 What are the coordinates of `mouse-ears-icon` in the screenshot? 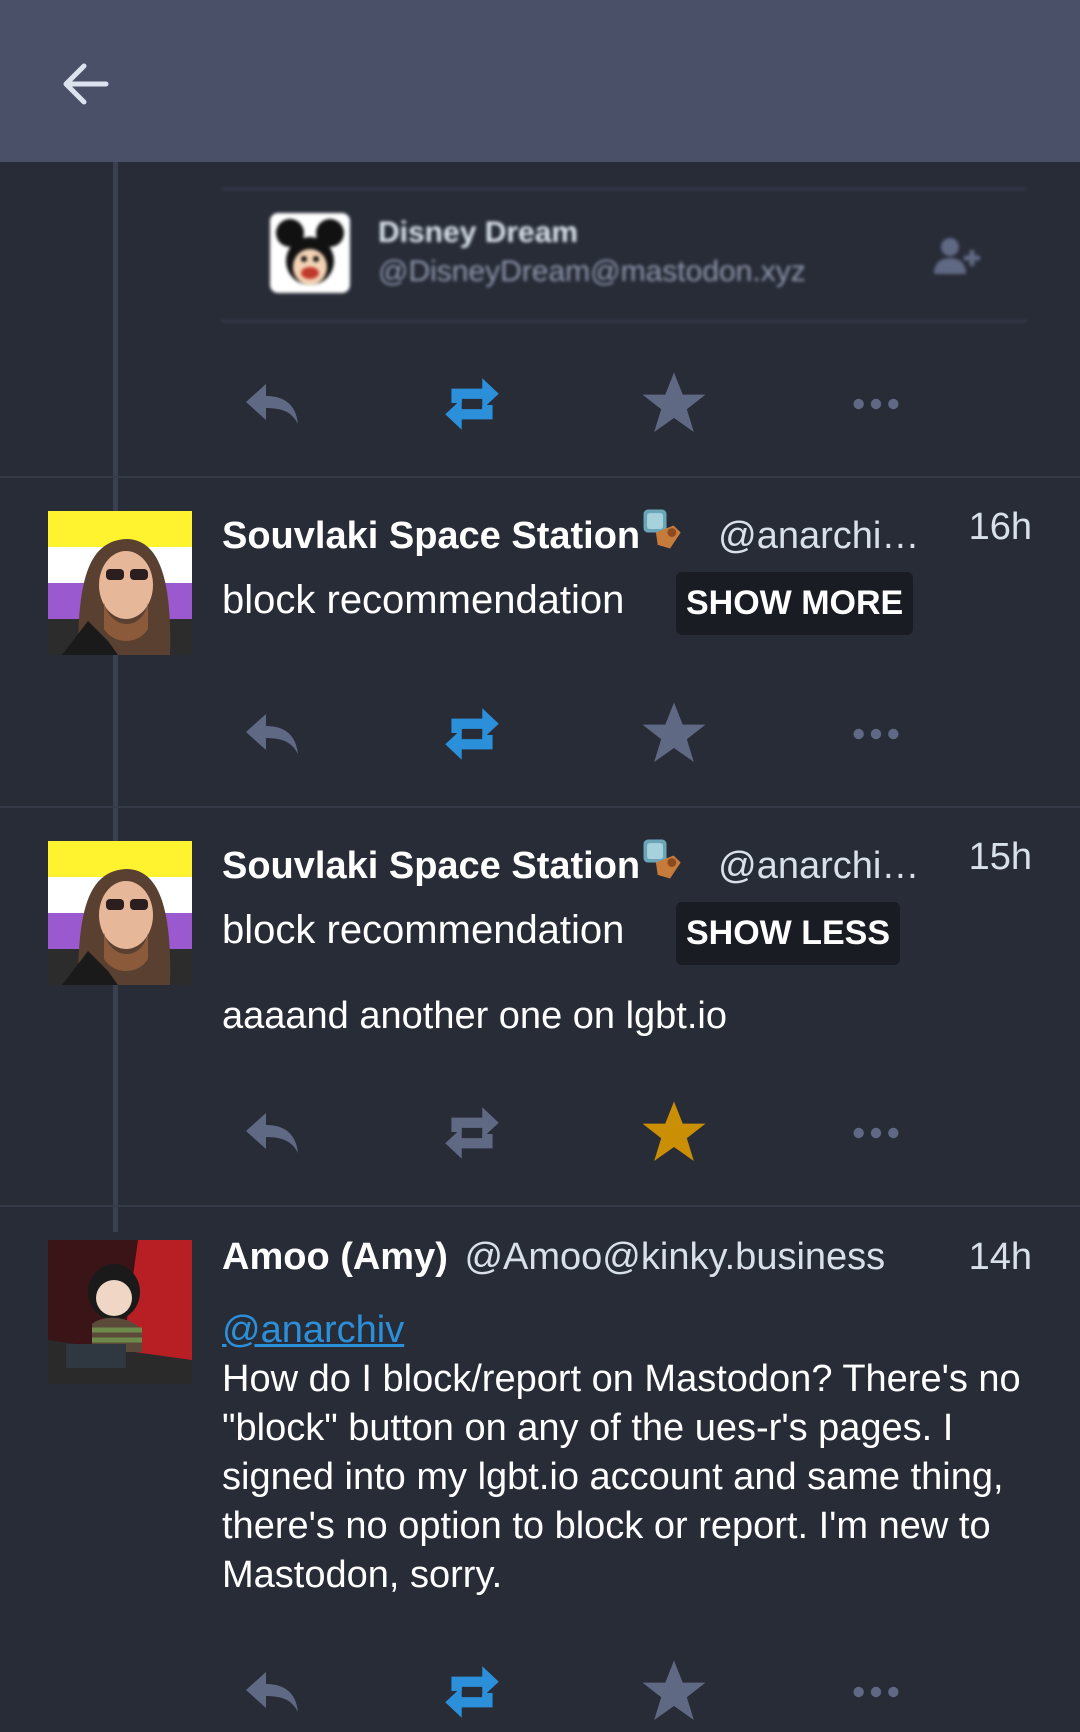 It's located at (310, 252).